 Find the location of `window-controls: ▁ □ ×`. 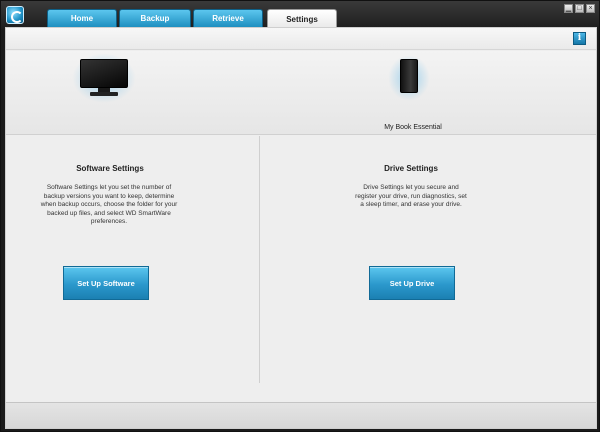

window-controls: ▁ □ × is located at coordinates (579, 8).